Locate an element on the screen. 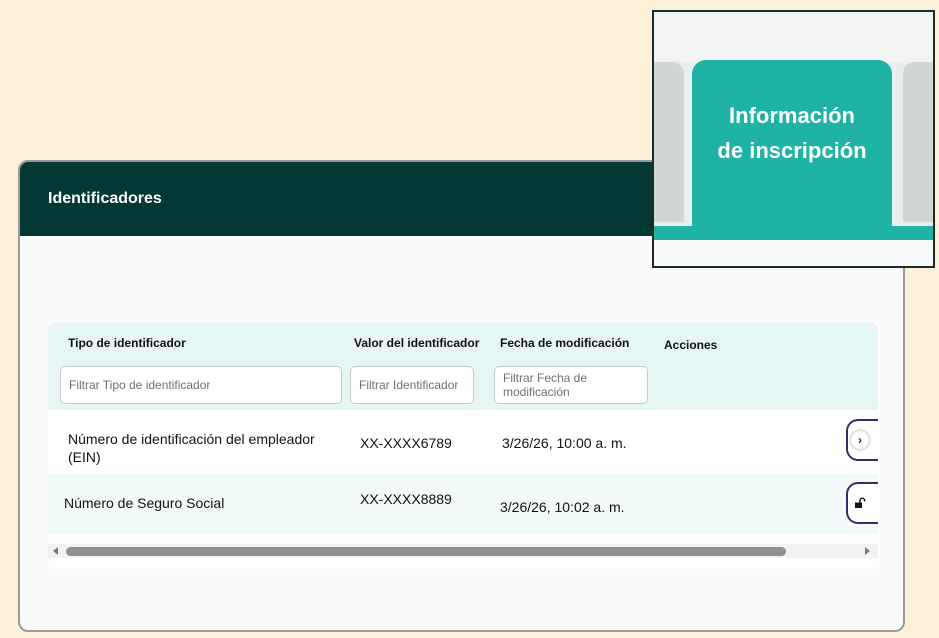 The width and height of the screenshot is (939, 638). filter-fecha-input is located at coordinates (571, 385).